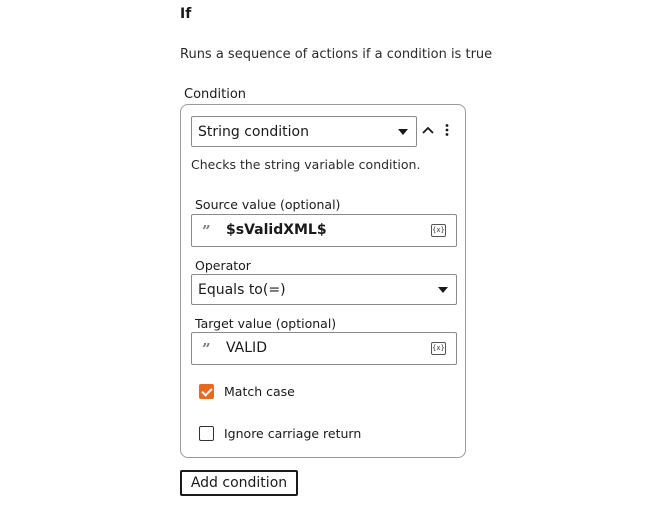 This screenshot has width=650, height=507. What do you see at coordinates (246, 348) in the screenshot?
I see `target-value-text: VALID` at bounding box center [246, 348].